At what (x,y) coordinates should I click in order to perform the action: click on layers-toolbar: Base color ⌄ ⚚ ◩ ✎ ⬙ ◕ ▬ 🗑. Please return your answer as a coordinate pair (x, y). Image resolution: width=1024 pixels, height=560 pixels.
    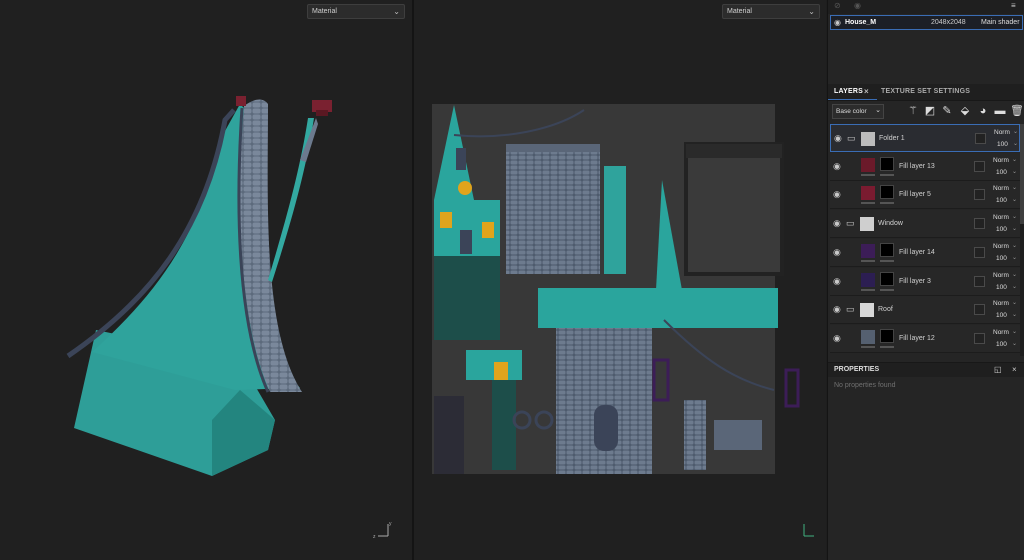
    Looking at the image, I should click on (926, 112).